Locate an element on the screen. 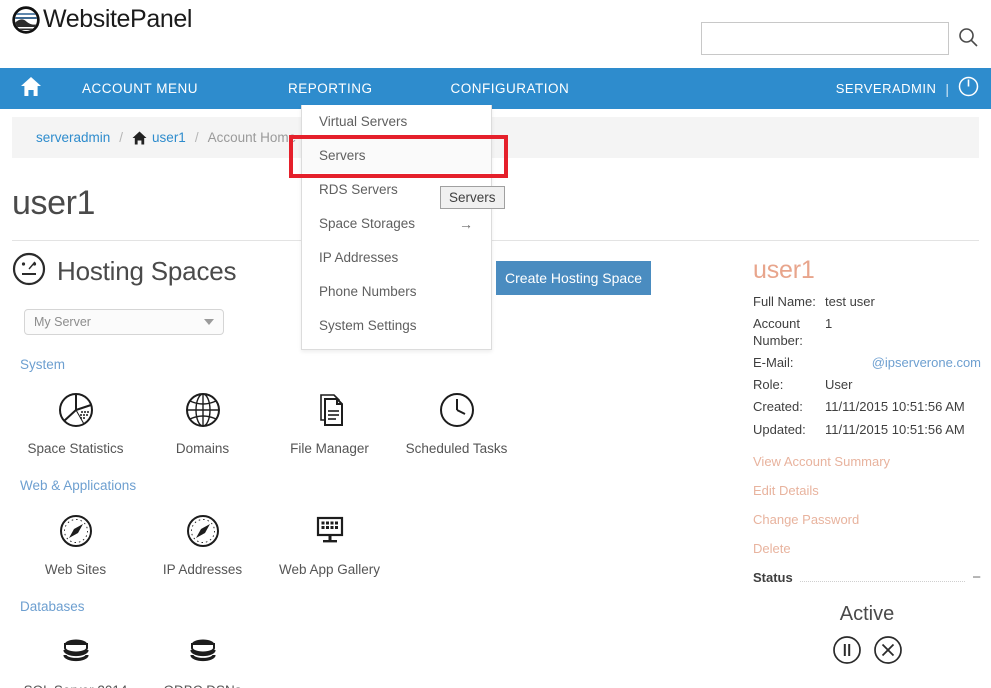 This screenshot has width=991, height=688. pie-chart-icon is located at coordinates (75, 410).